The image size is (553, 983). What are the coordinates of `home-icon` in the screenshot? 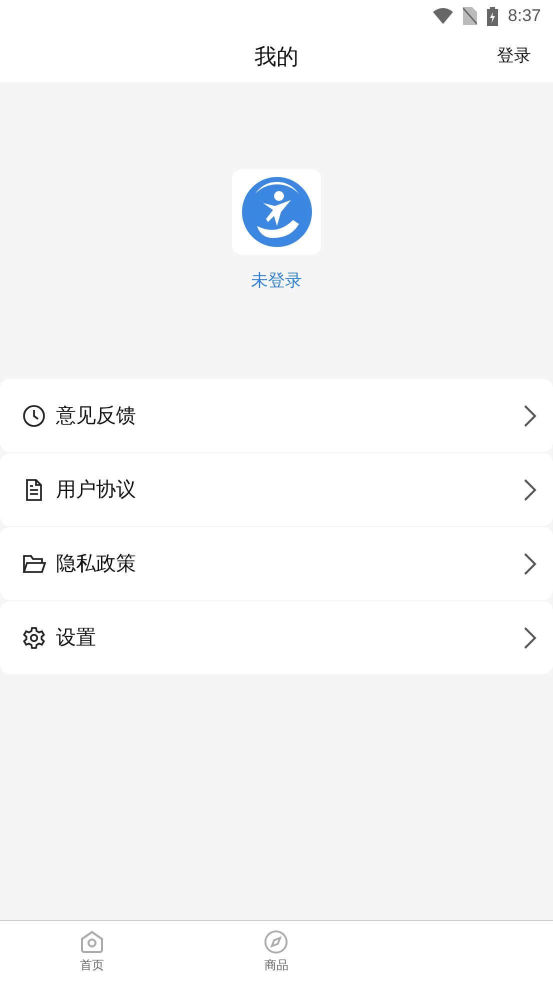 It's located at (92, 942).